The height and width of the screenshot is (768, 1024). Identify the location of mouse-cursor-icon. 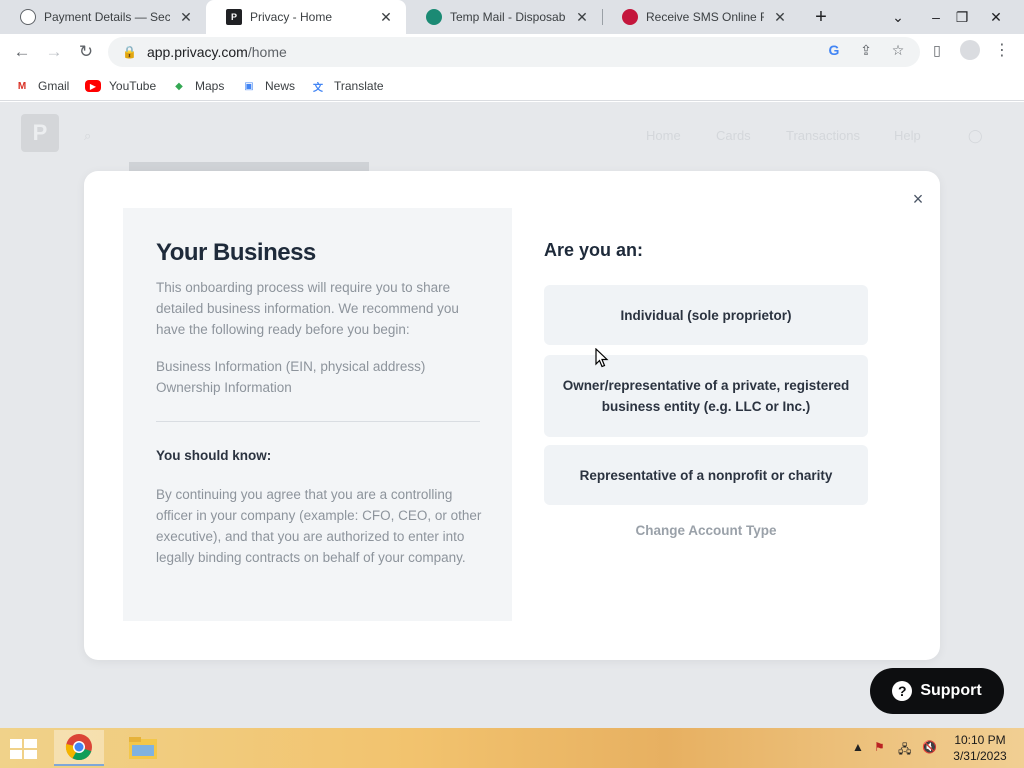
(602, 358).